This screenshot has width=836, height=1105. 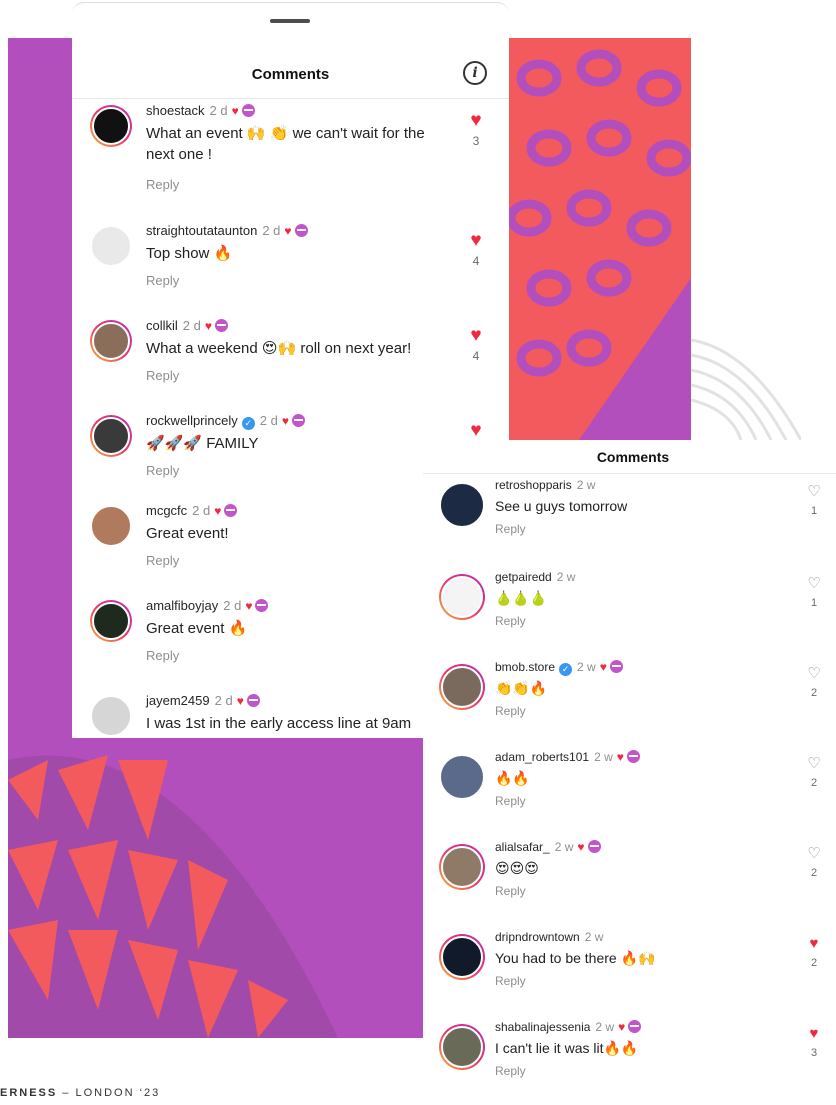 I want to click on username-link: shabalinajessenia, so click(x=542, y=1027).